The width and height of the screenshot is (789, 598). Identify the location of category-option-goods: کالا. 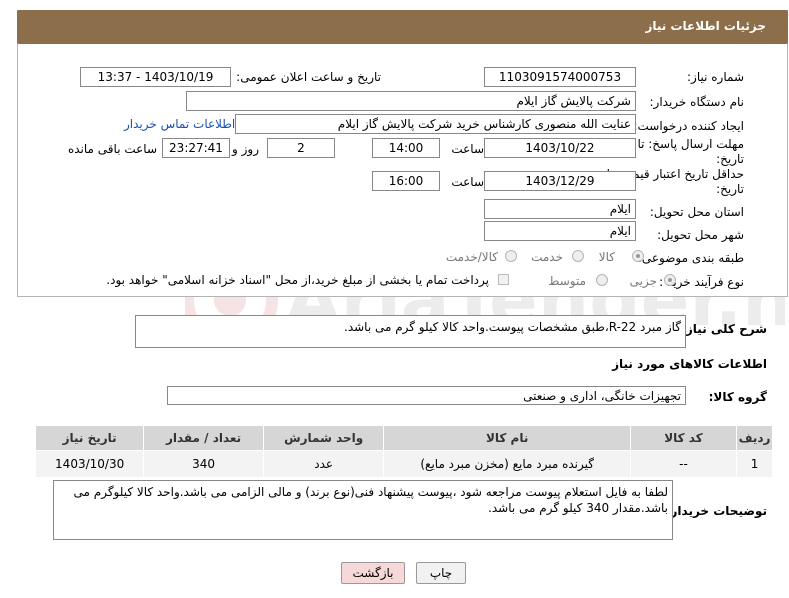
(606, 257).